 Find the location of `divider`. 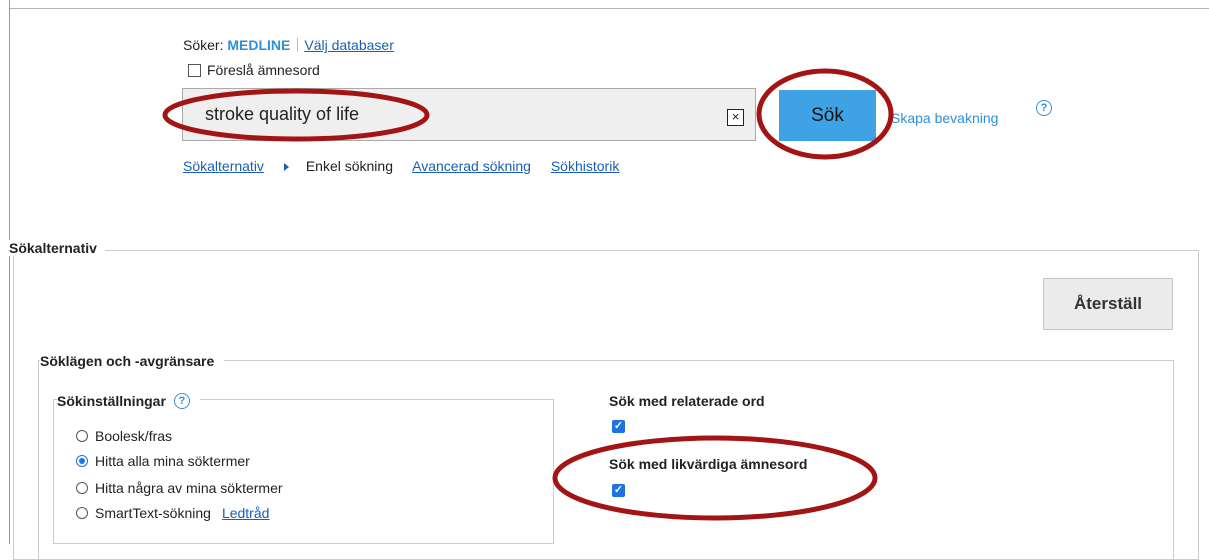

divider is located at coordinates (298, 45).